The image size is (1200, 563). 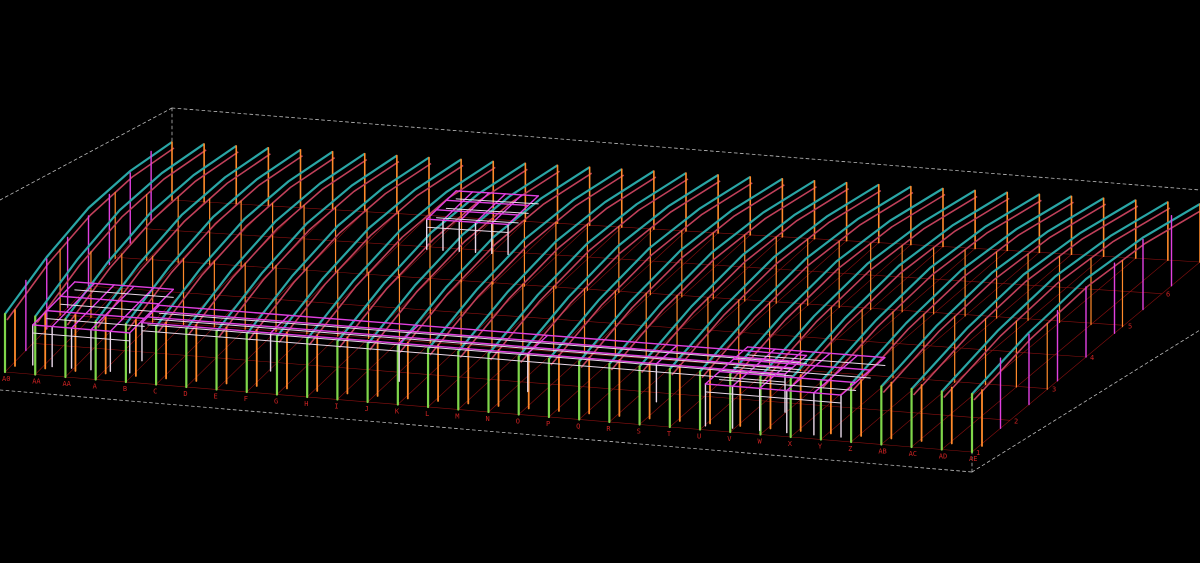 I want to click on grid-label-side: 1, so click(x=978, y=453).